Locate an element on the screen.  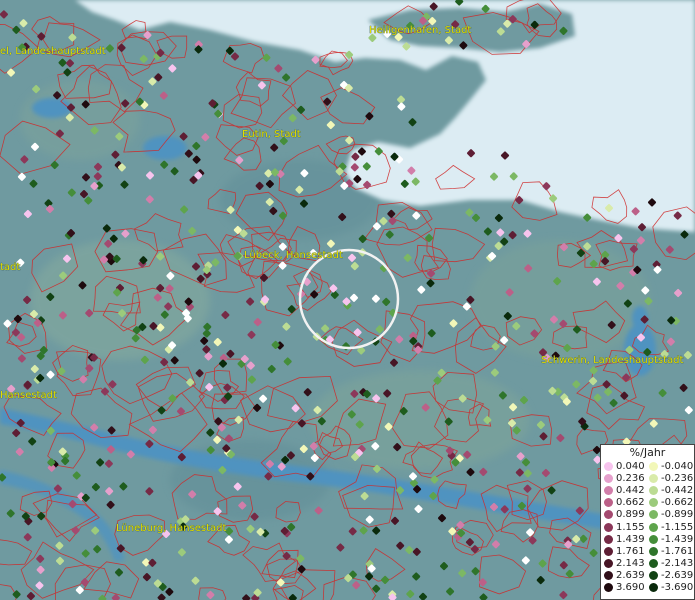
negative-row: -3.690 is located at coordinates (671, 588).